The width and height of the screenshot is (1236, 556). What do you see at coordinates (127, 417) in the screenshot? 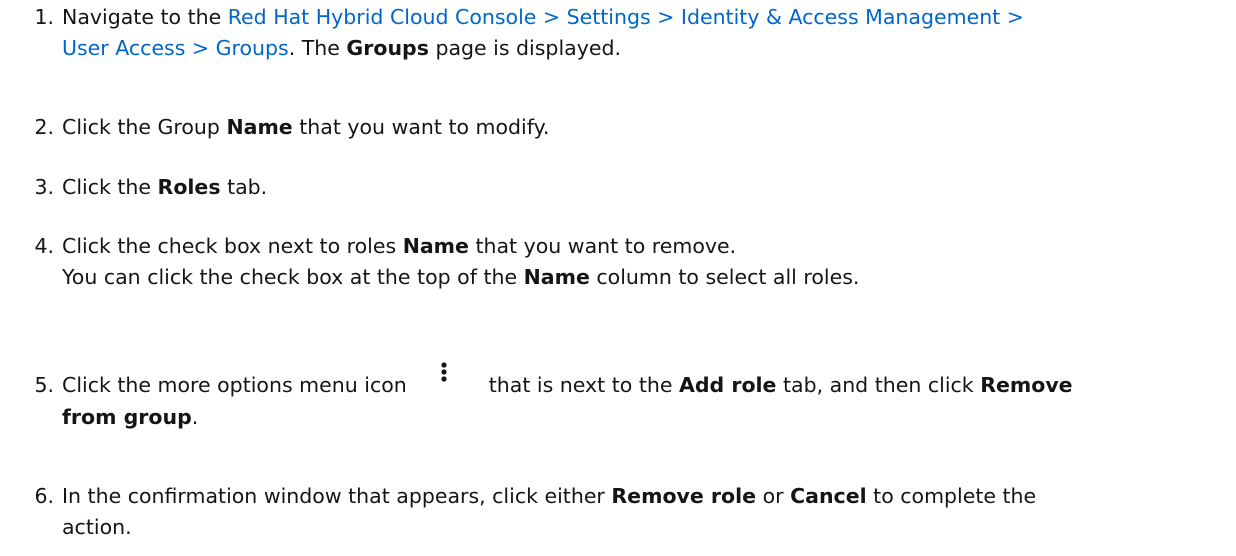
I see `from-group-label: from group` at bounding box center [127, 417].